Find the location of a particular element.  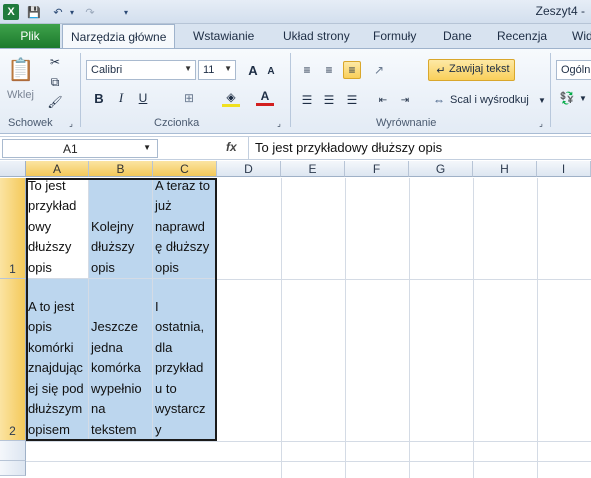

decrease-indent-icon: ⇤ is located at coordinates (383, 100).